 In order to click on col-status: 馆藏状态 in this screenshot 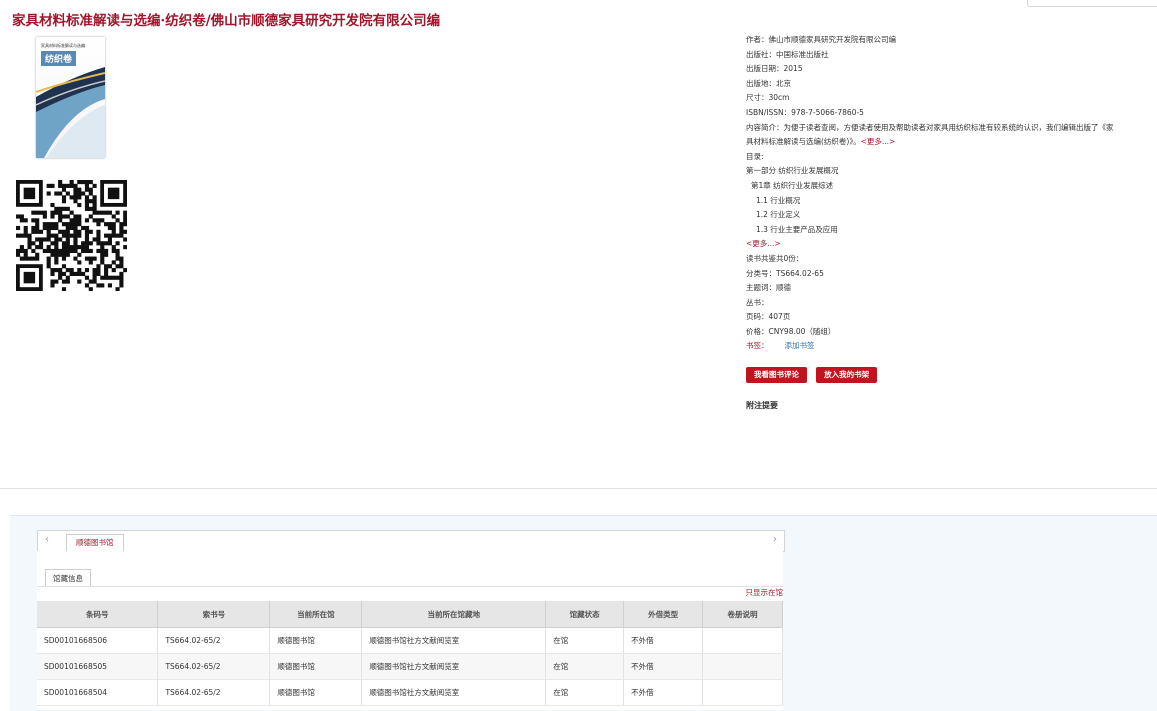, I will do `click(585, 614)`.